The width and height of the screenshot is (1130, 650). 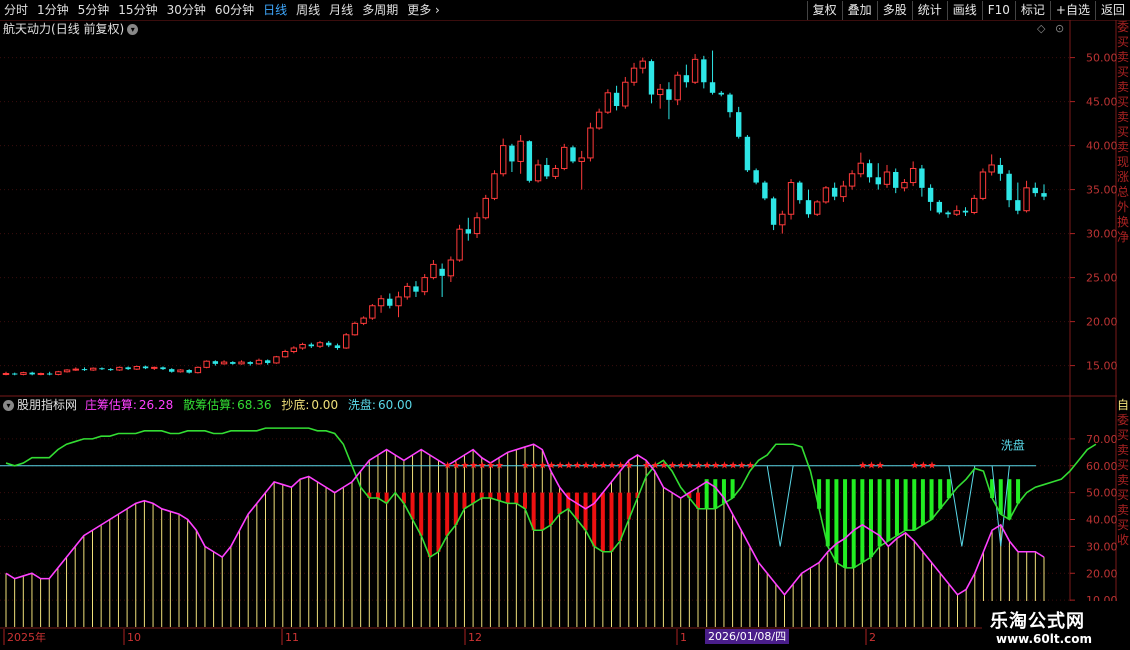 What do you see at coordinates (1056, 625) in the screenshot?
I see `watermark: 乐淘公式网 www.60lt.com` at bounding box center [1056, 625].